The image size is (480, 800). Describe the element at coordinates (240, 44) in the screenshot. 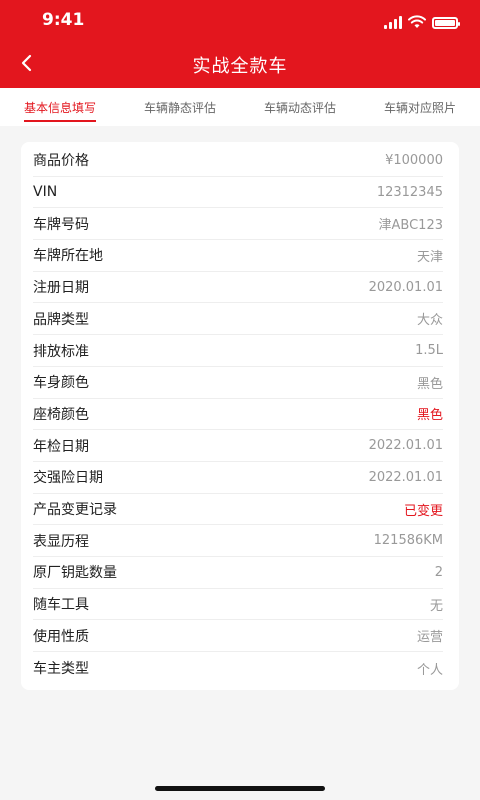

I see `app-header: 9:41 实战全款车` at that location.